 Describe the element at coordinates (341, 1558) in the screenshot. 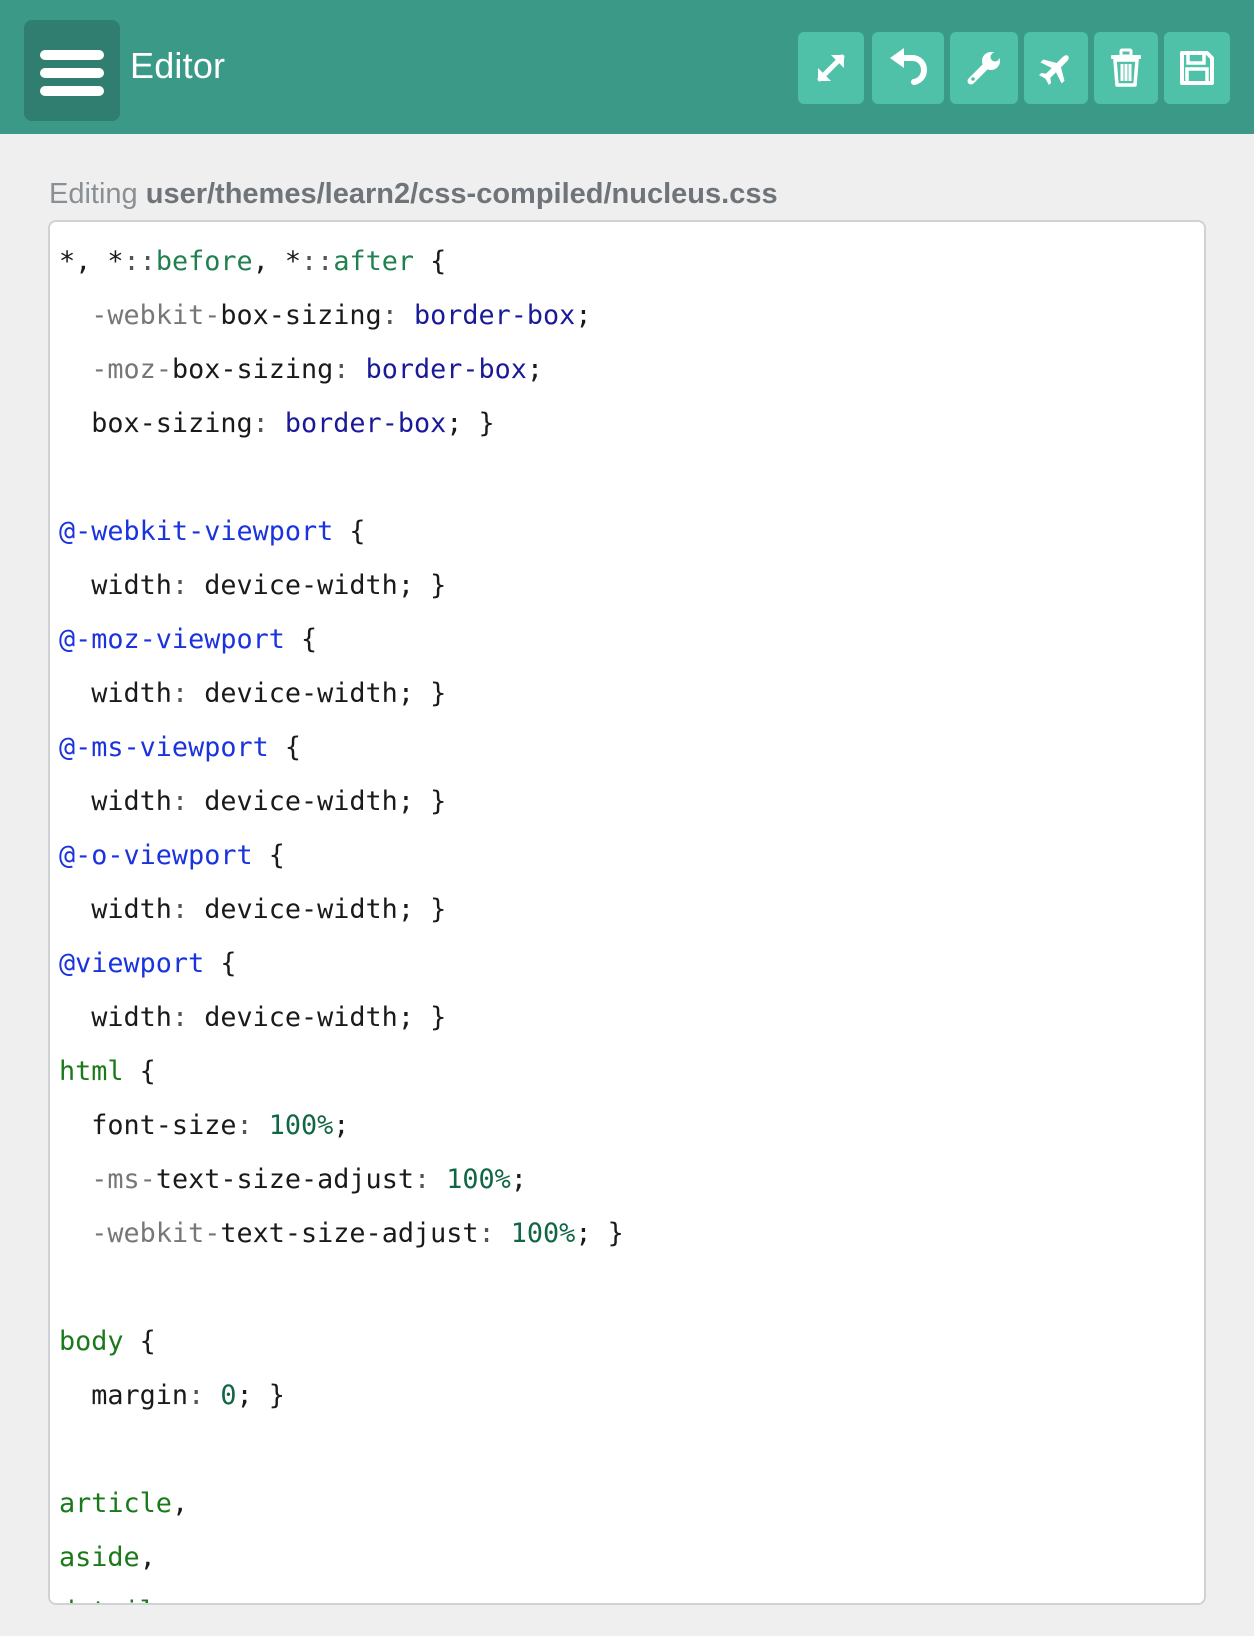

I see `code-line: aside,` at that location.